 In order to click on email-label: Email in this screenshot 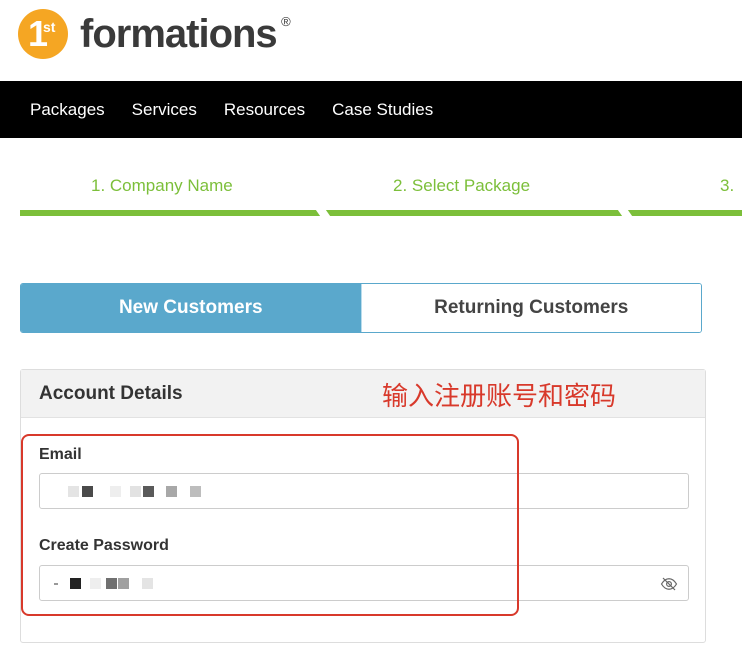, I will do `click(60, 454)`.